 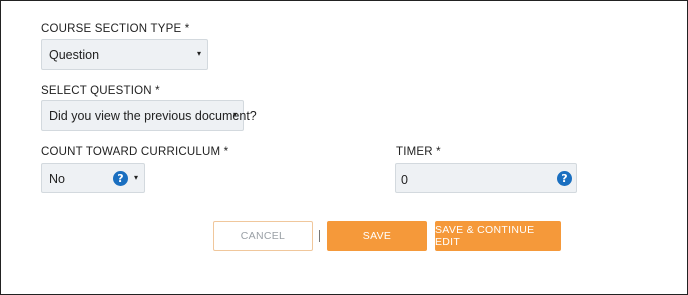 What do you see at coordinates (74, 55) in the screenshot?
I see `course-section-type-value: Question` at bounding box center [74, 55].